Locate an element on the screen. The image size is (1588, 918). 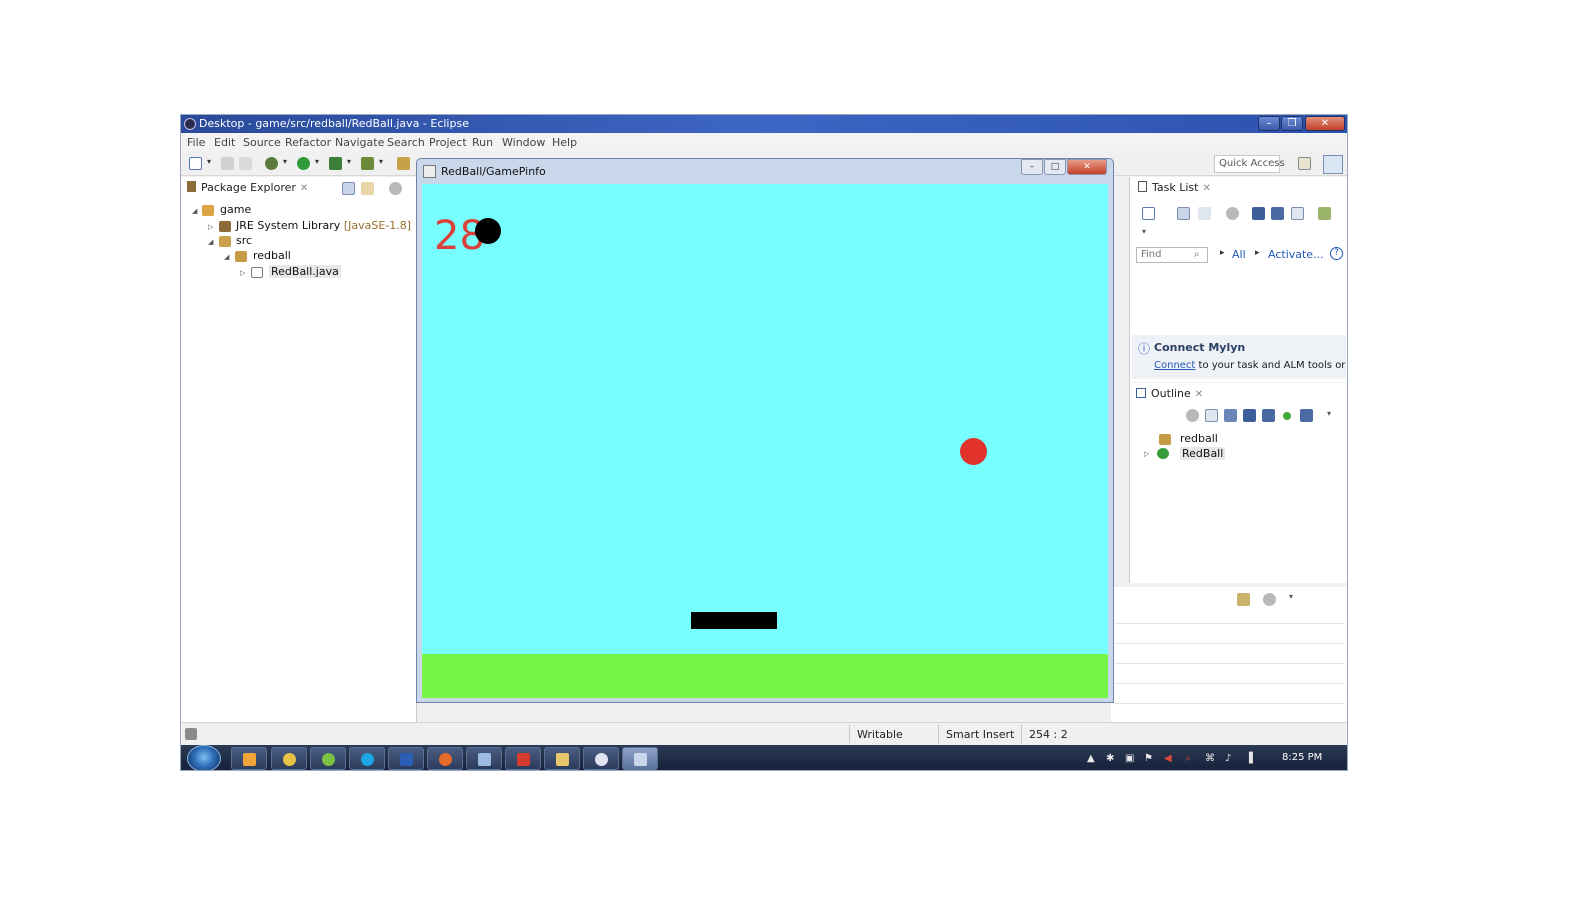
minimize-button: – is located at coordinates (1269, 123).